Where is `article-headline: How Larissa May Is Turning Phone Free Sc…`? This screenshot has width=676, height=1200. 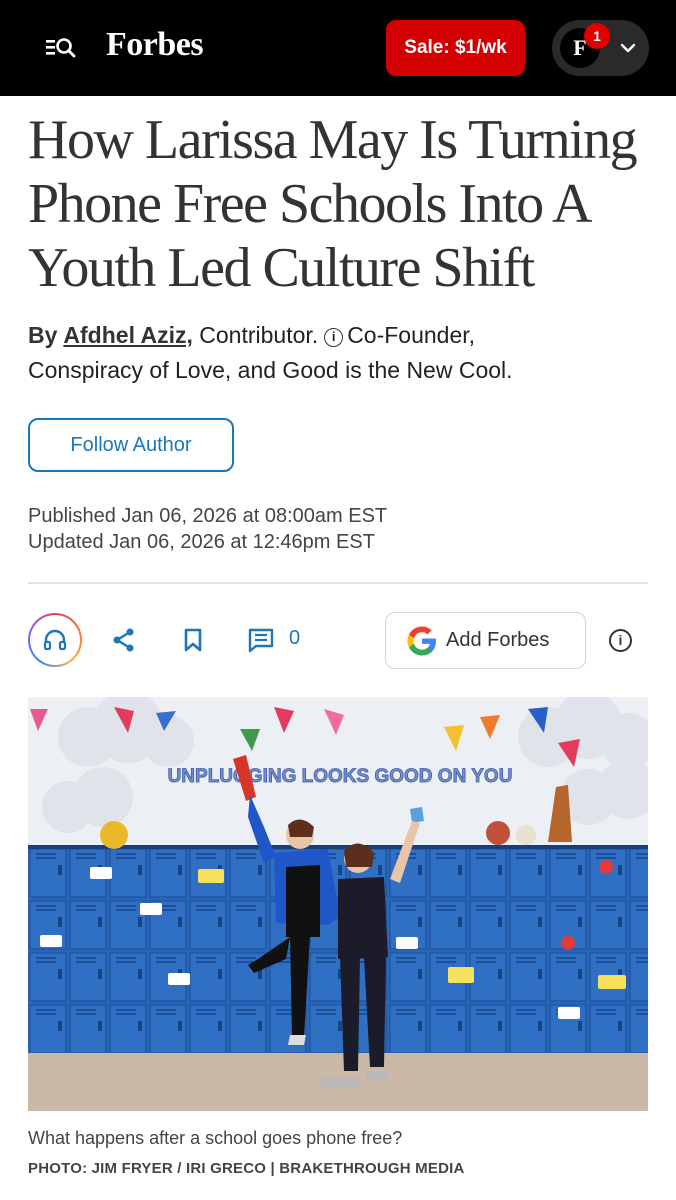 article-headline: How Larissa May Is Turning Phone Free Sc… is located at coordinates (333, 204).